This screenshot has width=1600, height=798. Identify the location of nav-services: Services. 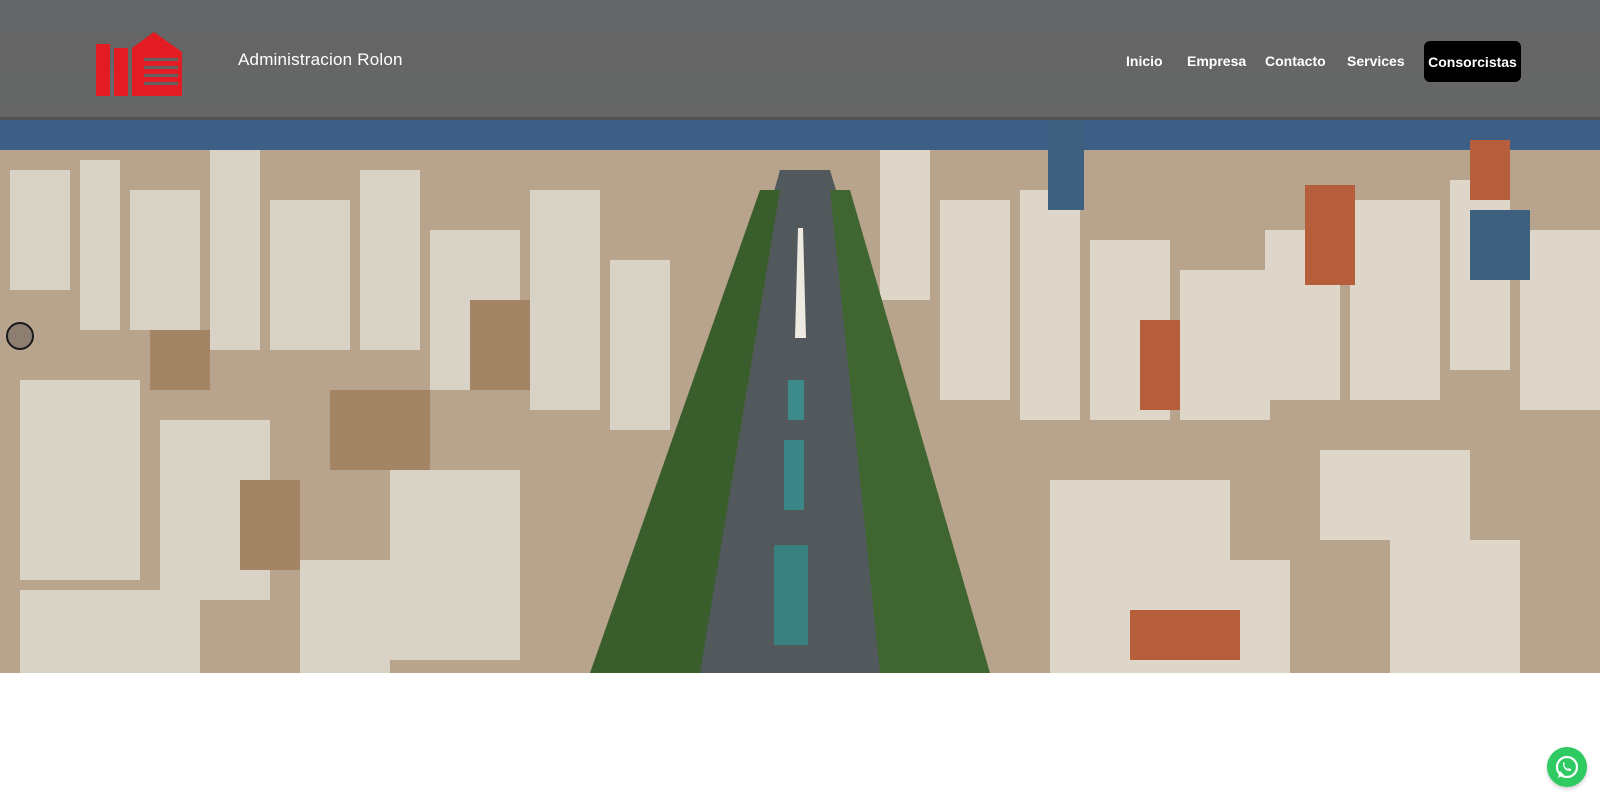
(1376, 61).